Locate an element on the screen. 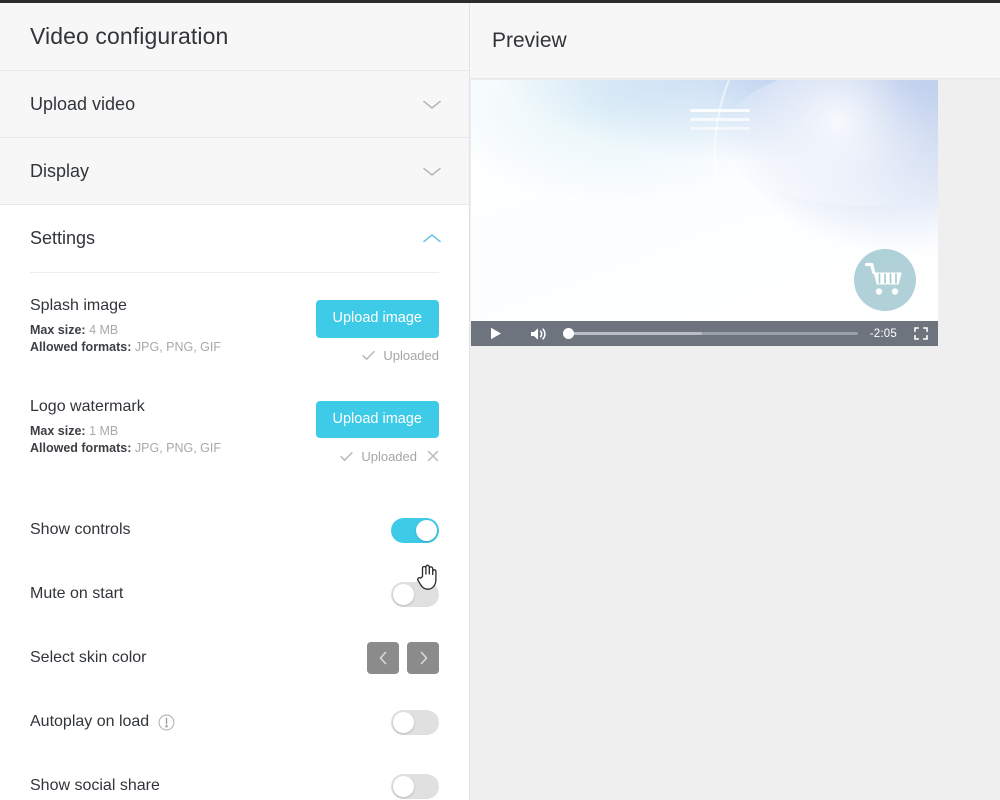 The height and width of the screenshot is (800, 1000). volume-button is located at coordinates (538, 334).